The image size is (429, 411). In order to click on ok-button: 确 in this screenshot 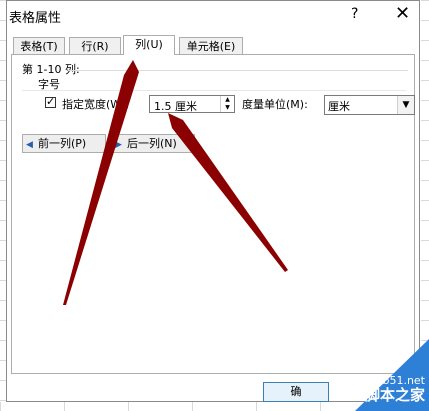, I will do `click(296, 392)`.